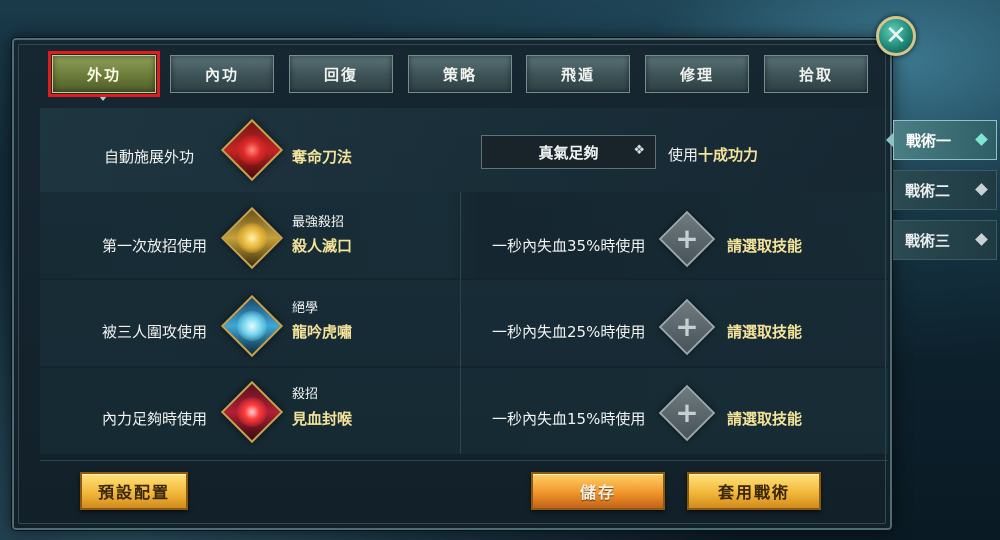 The height and width of the screenshot is (540, 1000). I want to click on close-button: ✕, so click(896, 36).